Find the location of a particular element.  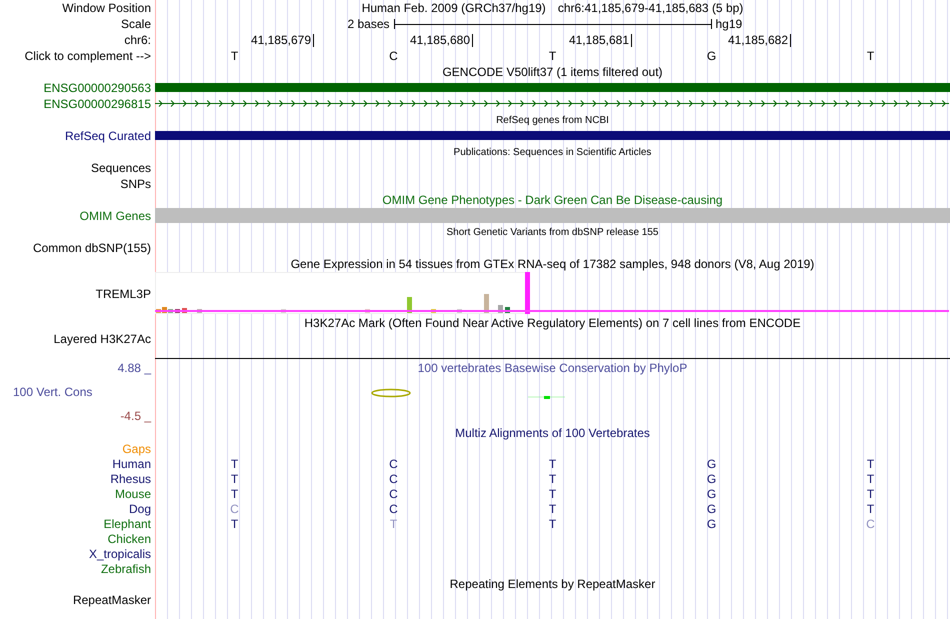

track-title: 100 vertebrates Basewise Conservation by PhyloP is located at coordinates (553, 368).